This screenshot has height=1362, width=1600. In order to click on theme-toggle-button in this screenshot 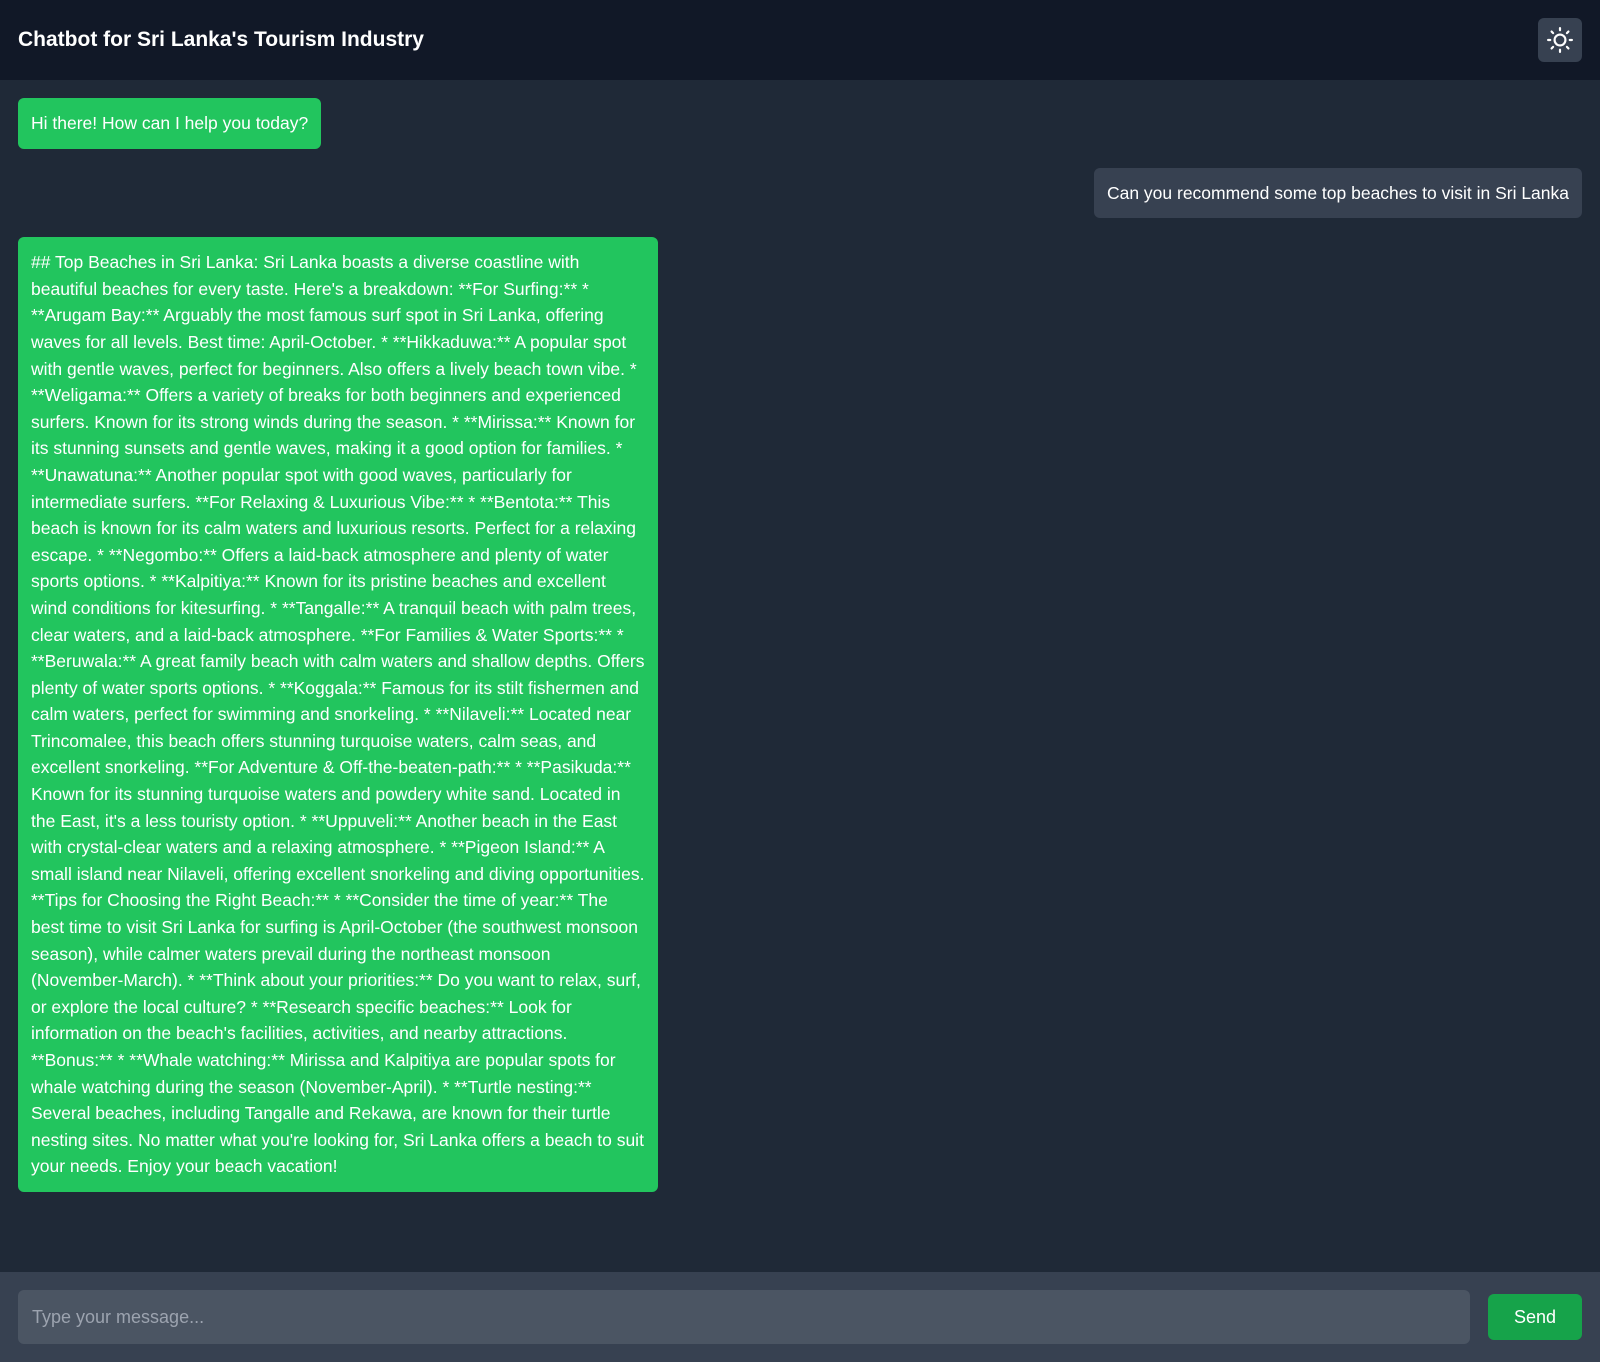, I will do `click(1560, 40)`.